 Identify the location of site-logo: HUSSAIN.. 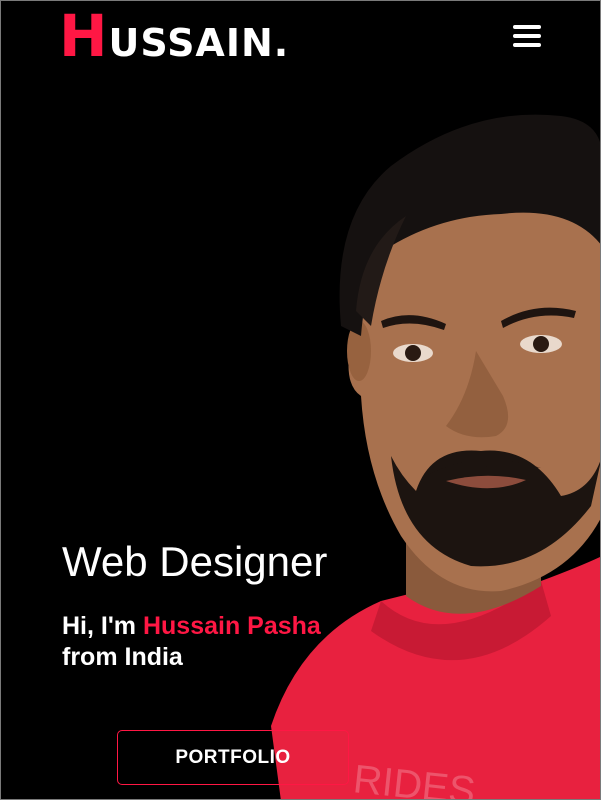
(174, 39).